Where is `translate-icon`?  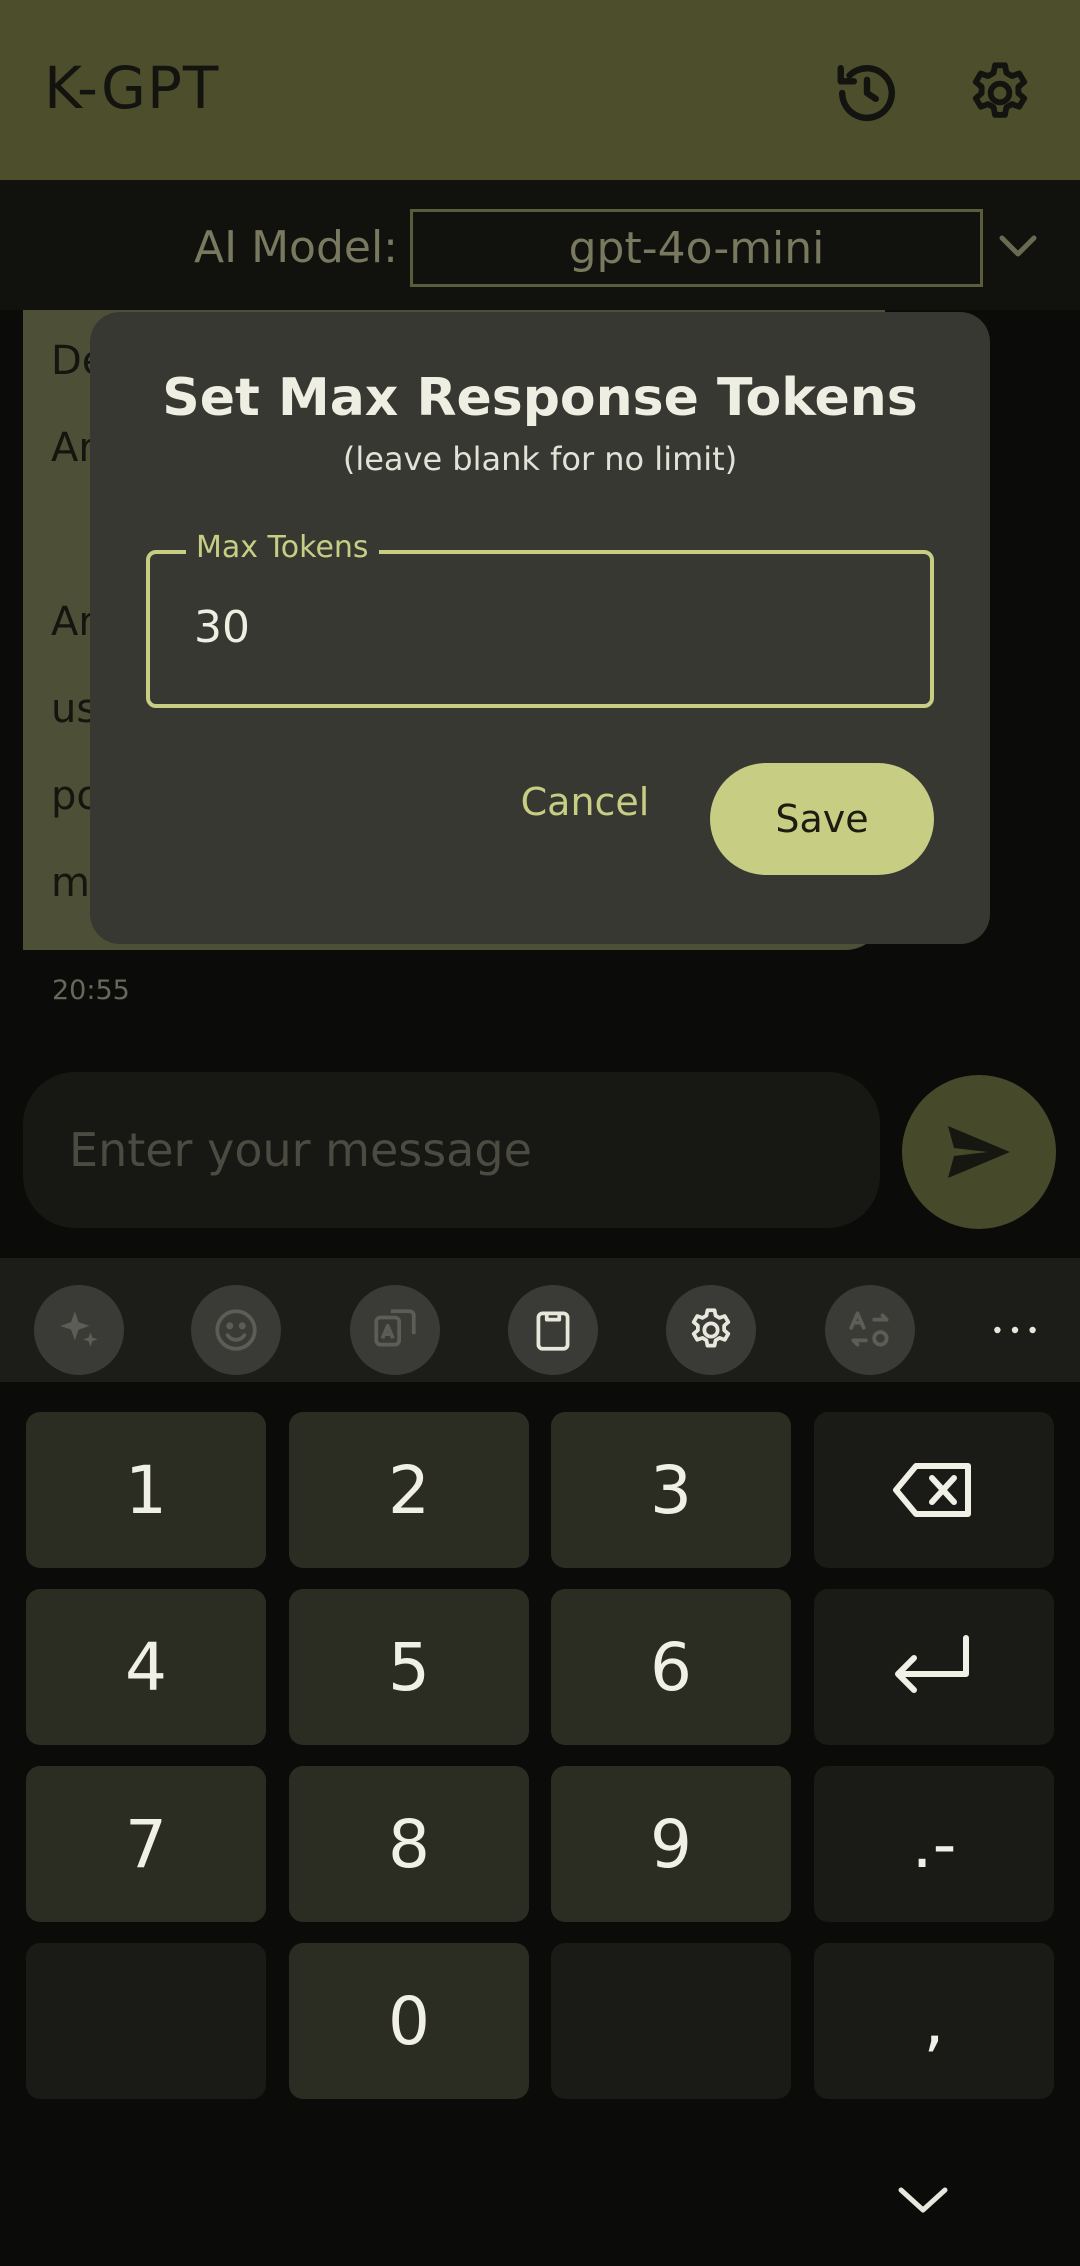 translate-icon is located at coordinates (395, 1330).